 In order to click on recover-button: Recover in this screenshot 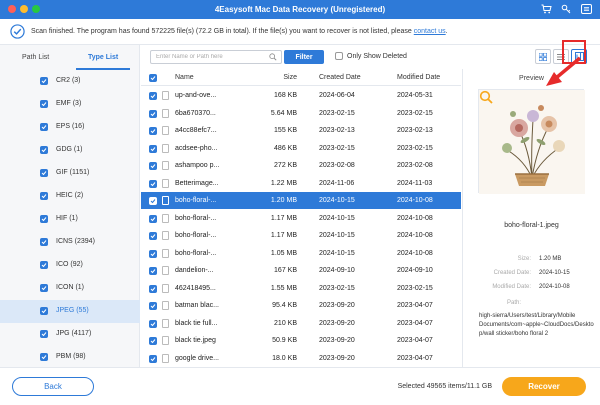, I will do `click(544, 386)`.